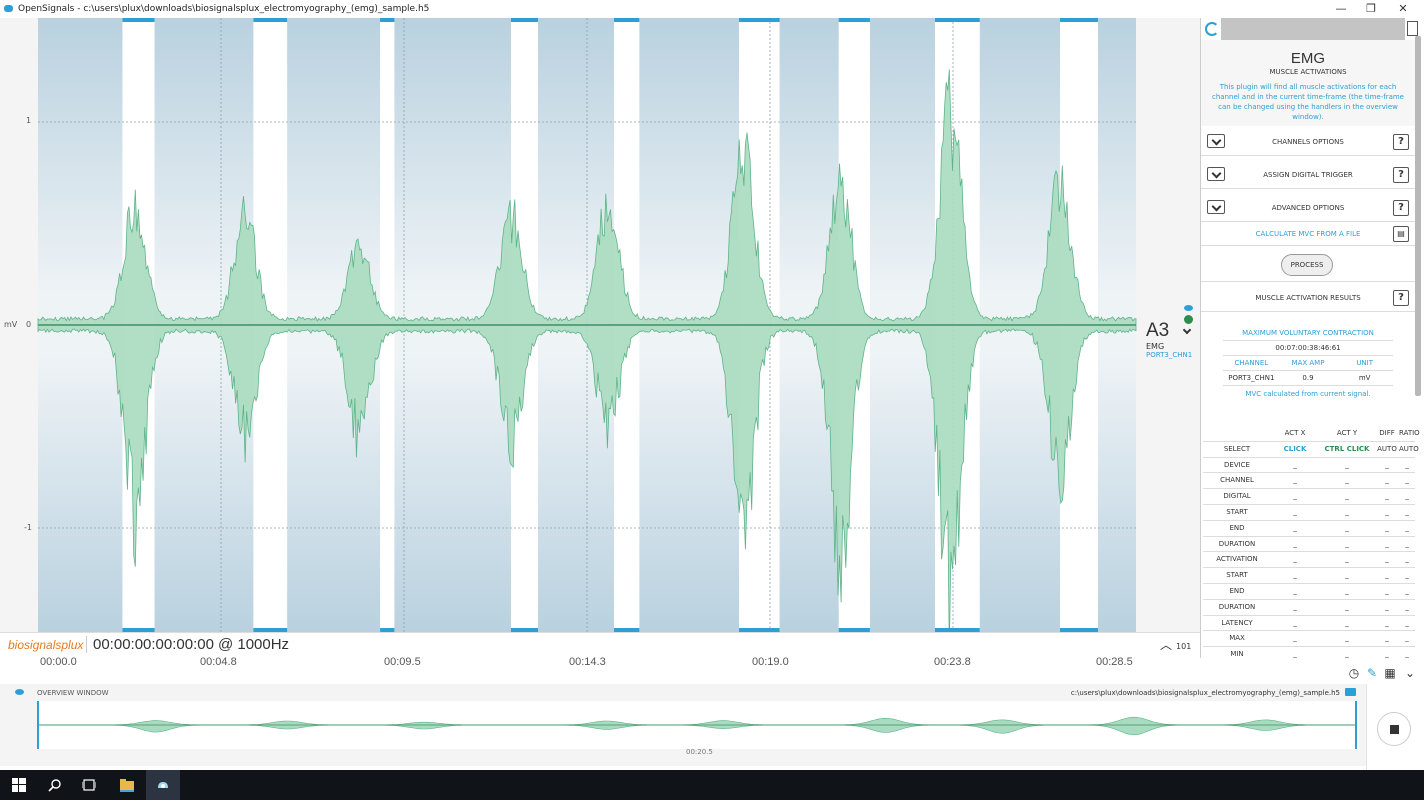 This screenshot has height=800, width=1424. I want to click on table-cell: DURATION, so click(1237, 543).